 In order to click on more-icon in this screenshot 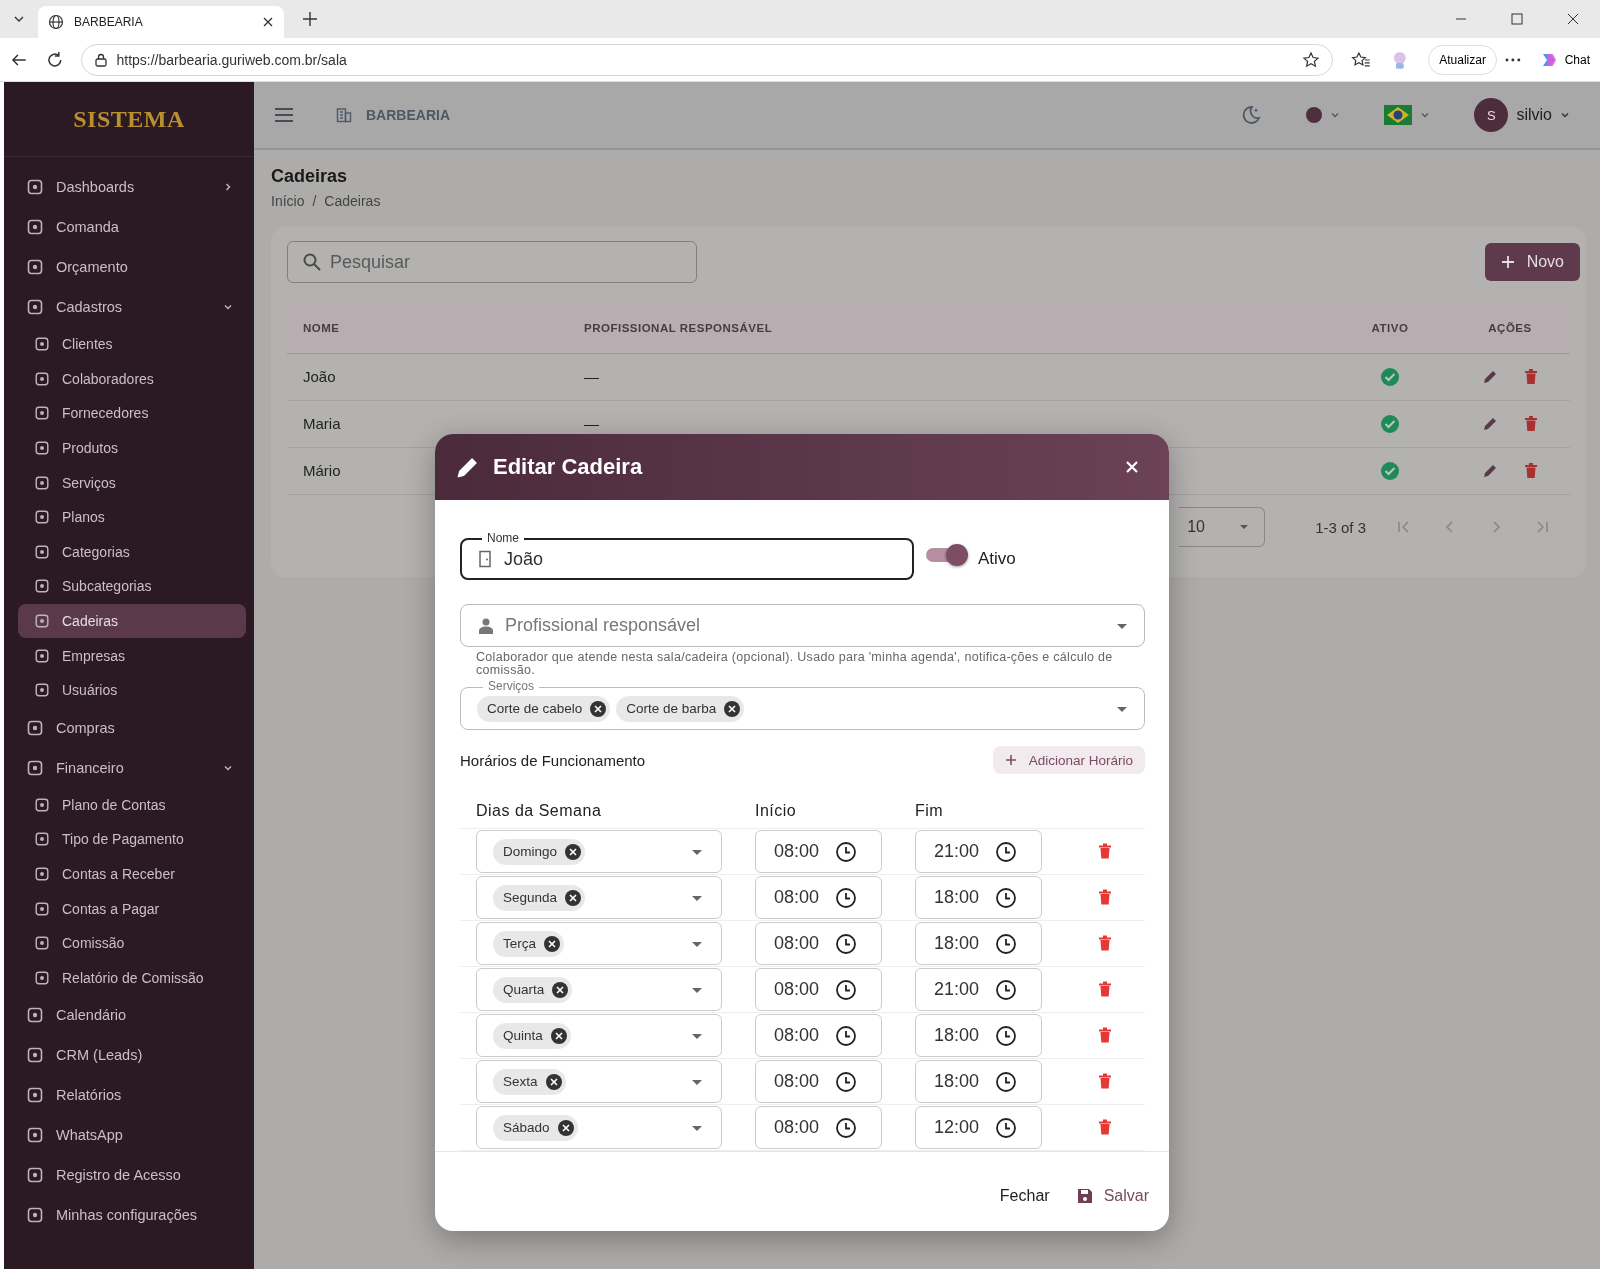, I will do `click(1512, 59)`.